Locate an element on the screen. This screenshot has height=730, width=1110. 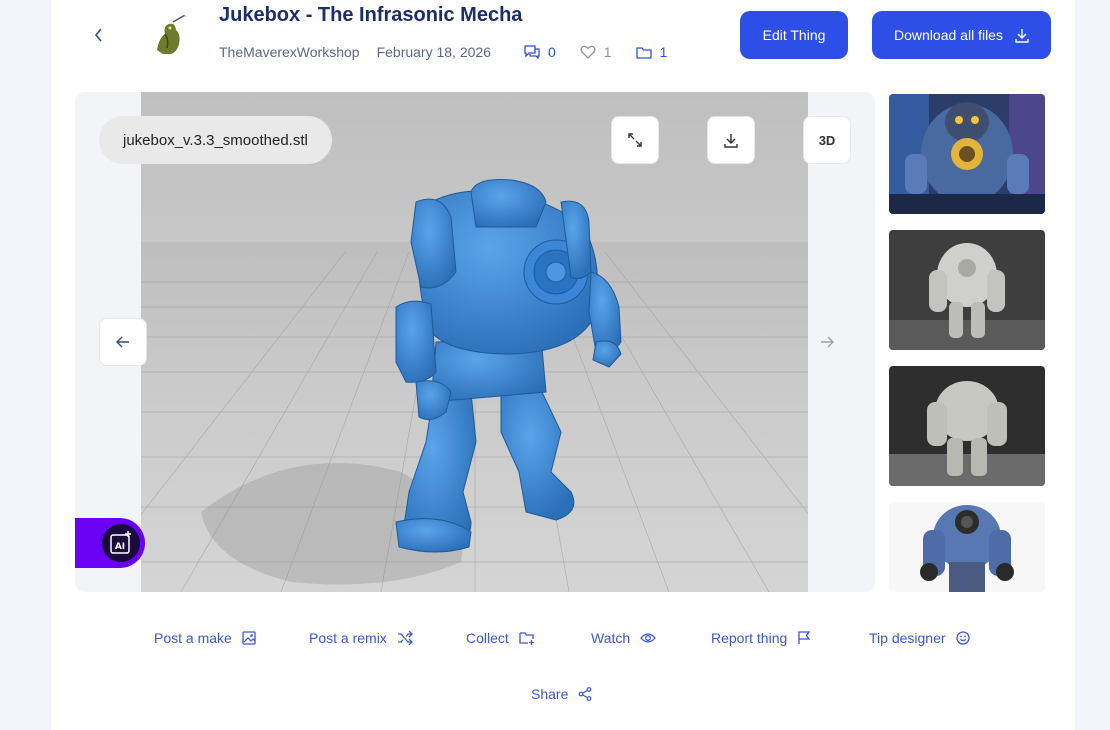
thumbnail-render-art is located at coordinates (967, 154).